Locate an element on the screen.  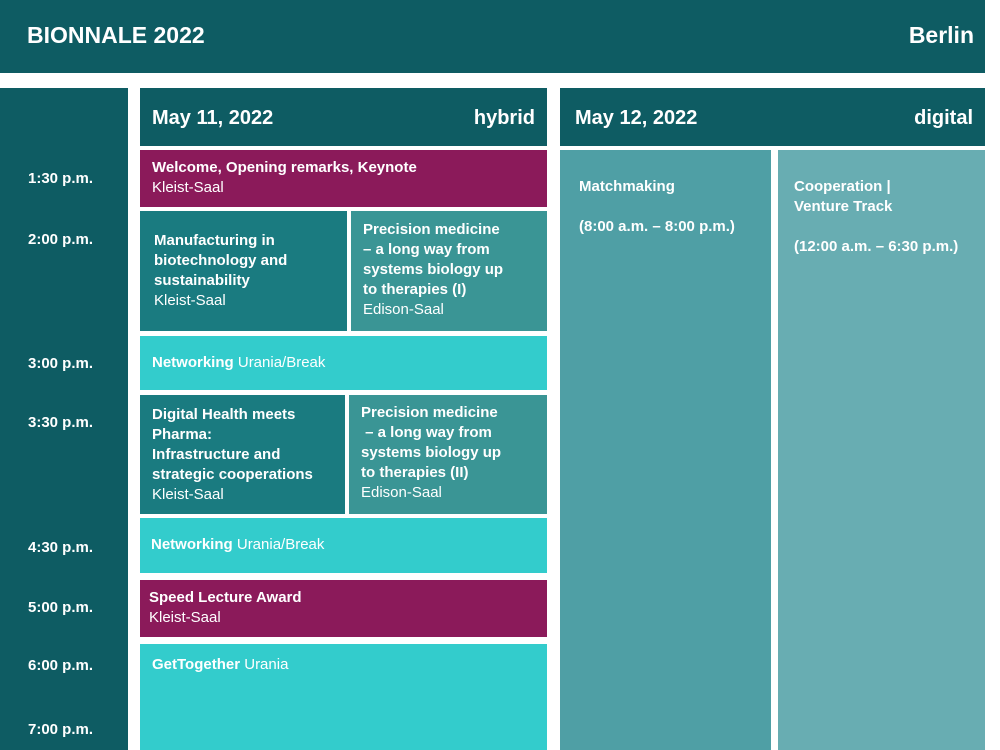
session-title: Matchmaking is located at coordinates (627, 186).